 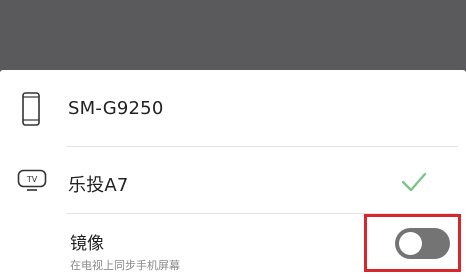 What do you see at coordinates (98, 185) in the screenshot?
I see `device-name: 乐投A7` at bounding box center [98, 185].